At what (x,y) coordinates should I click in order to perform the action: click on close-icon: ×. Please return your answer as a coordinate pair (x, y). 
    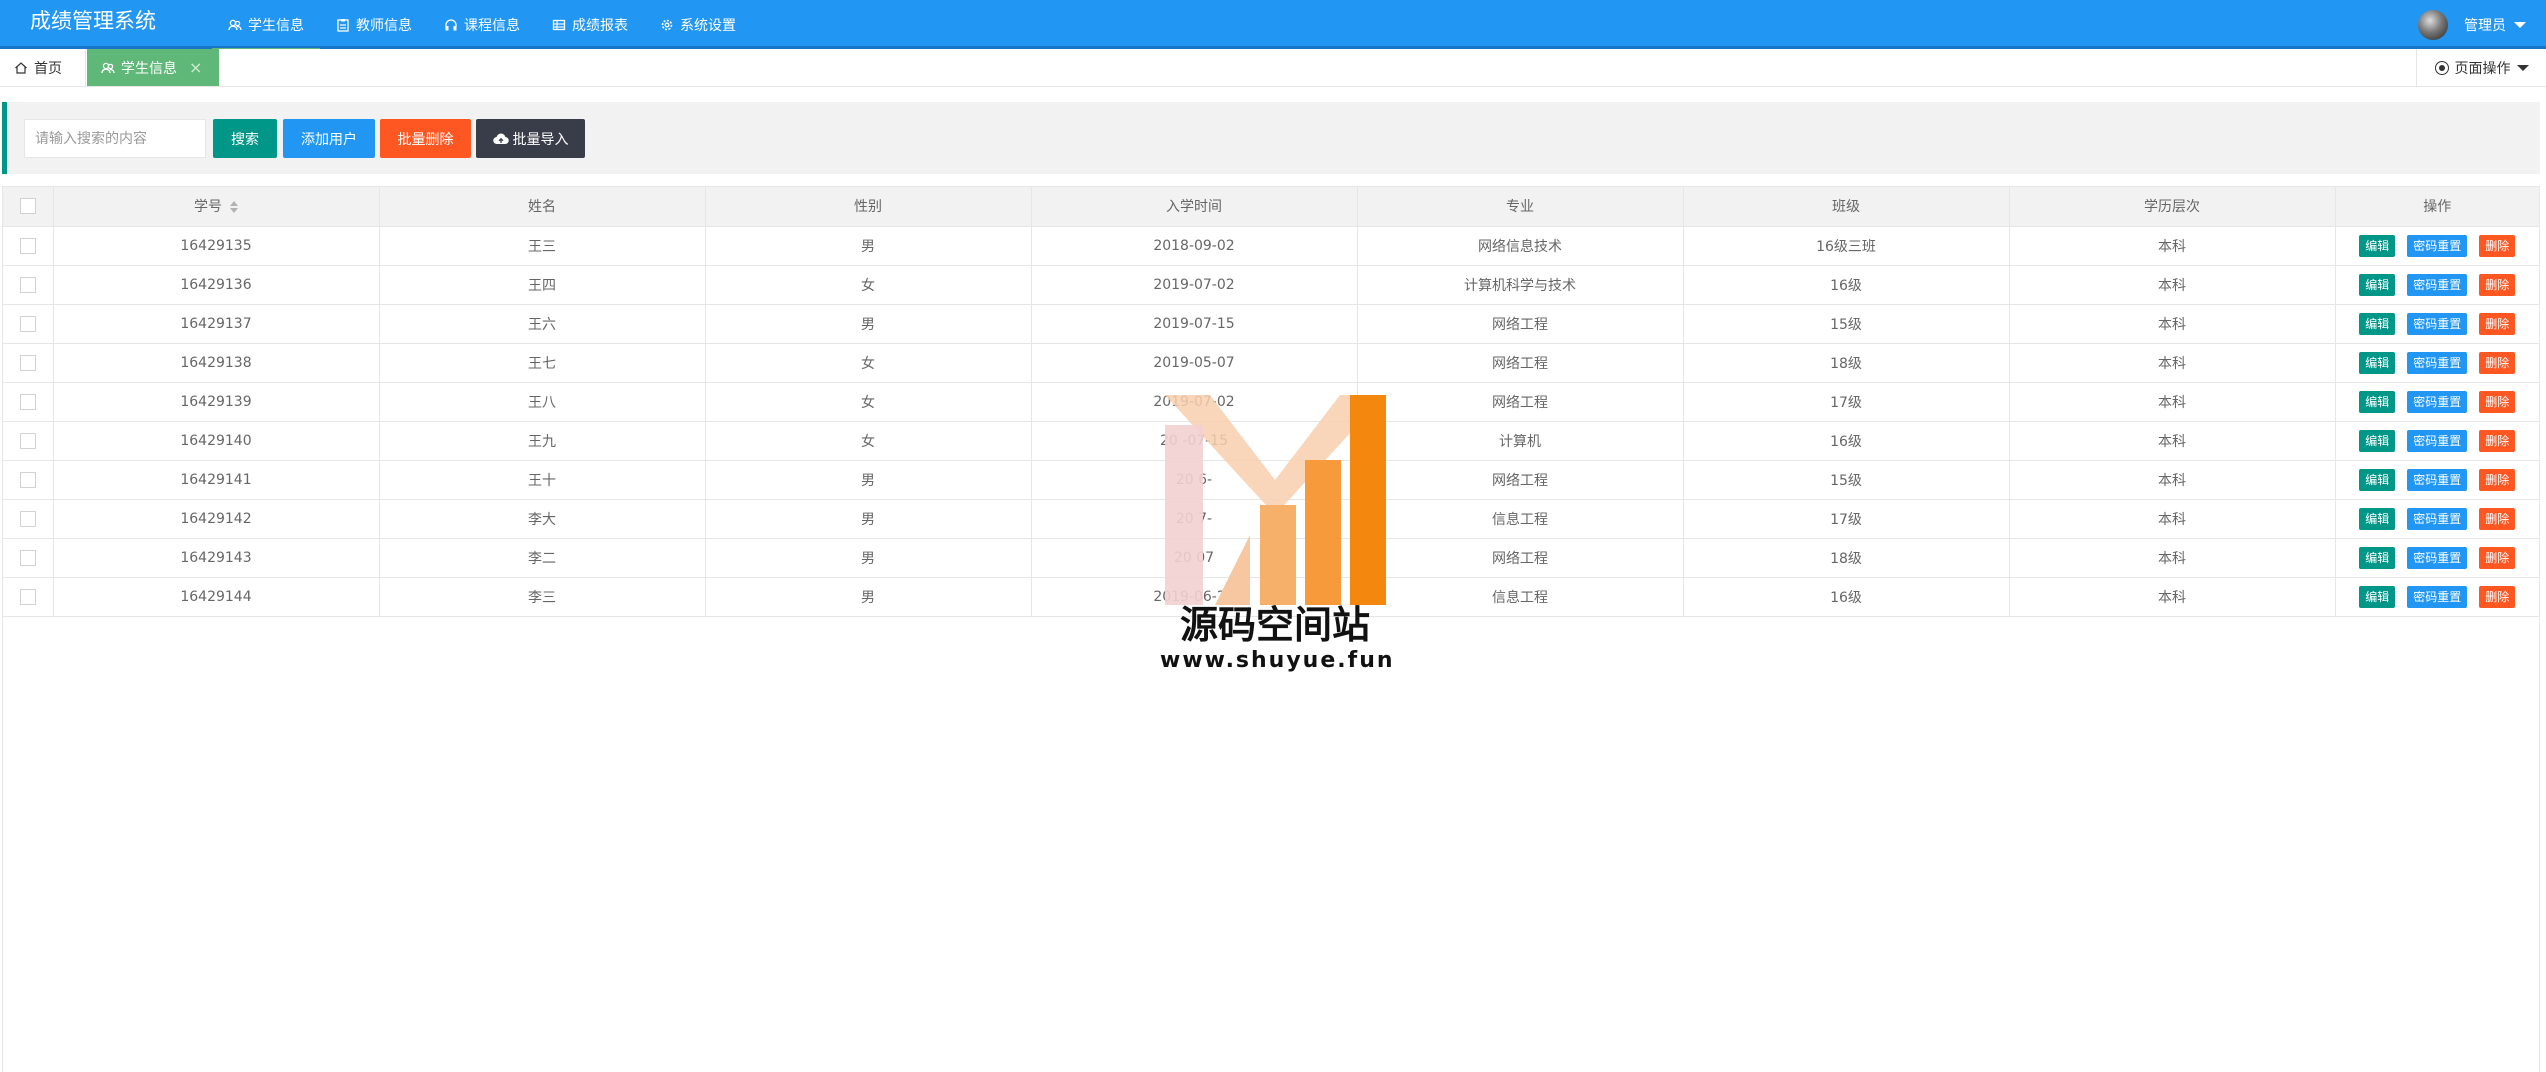
    Looking at the image, I should click on (195, 67).